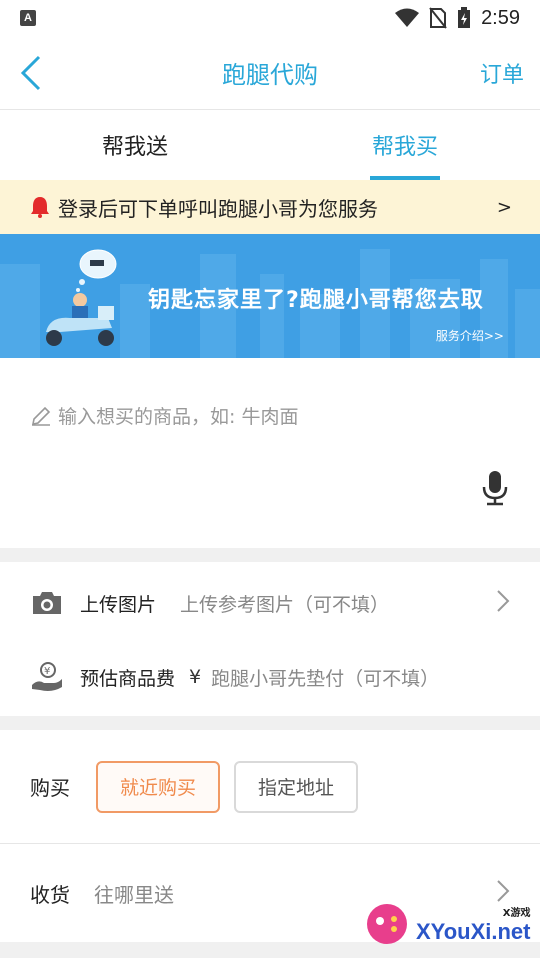  Describe the element at coordinates (30, 72) in the screenshot. I see `back-chevron-icon` at that location.